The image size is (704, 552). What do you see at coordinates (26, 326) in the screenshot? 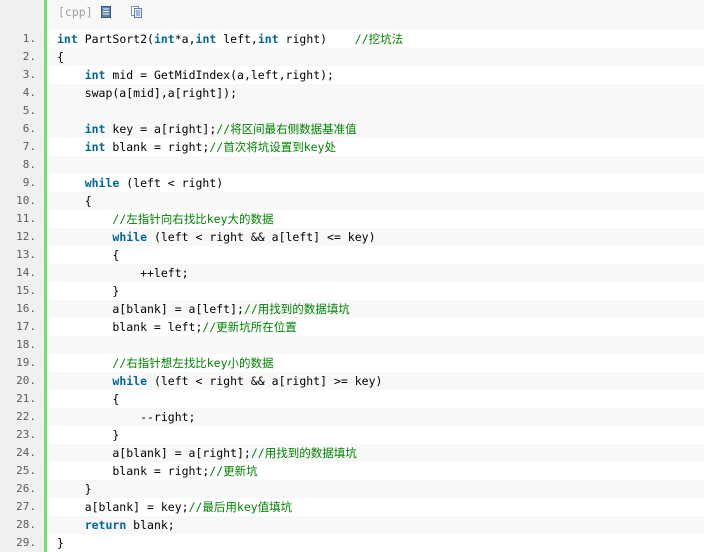
I see `line-number: 17.` at bounding box center [26, 326].